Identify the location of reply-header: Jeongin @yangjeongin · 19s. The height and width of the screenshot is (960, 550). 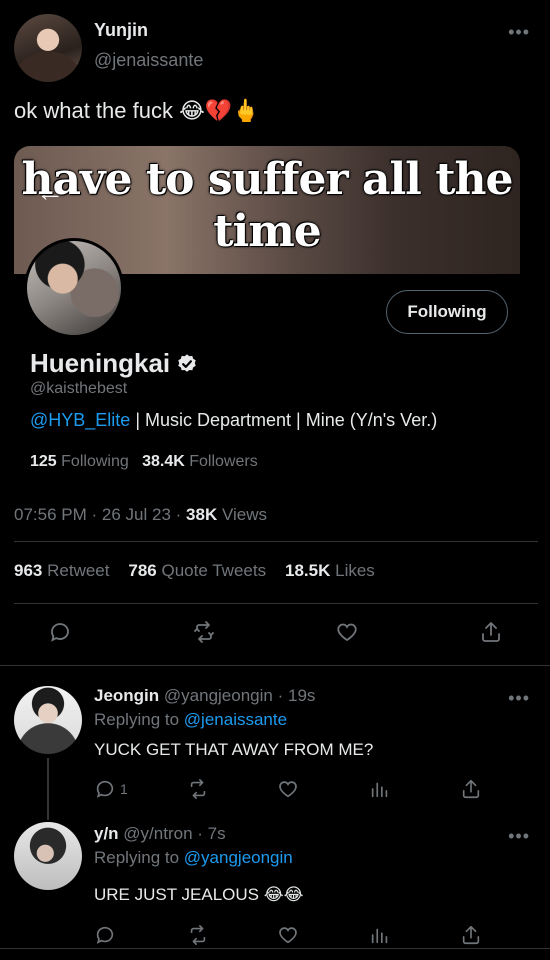
(204, 696).